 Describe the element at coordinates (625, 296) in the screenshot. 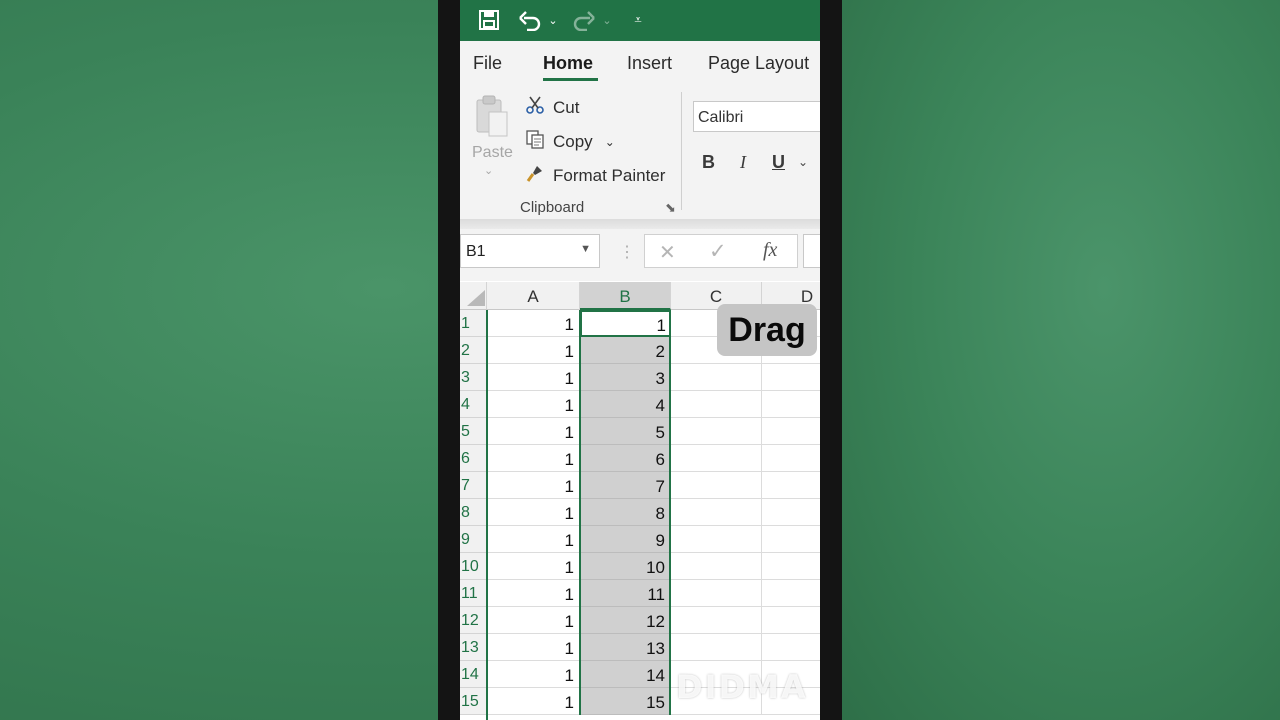

I see `column-header-b: B` at that location.